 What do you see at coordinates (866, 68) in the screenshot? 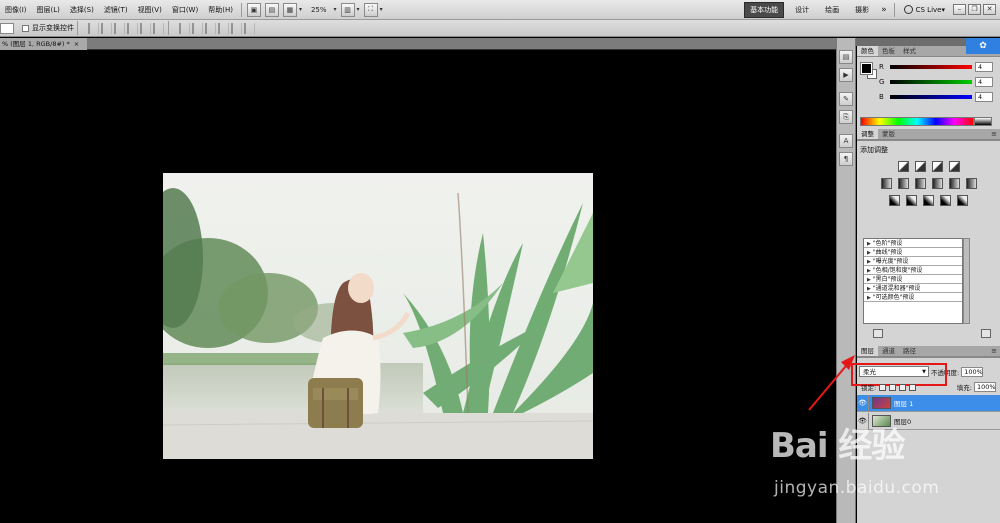
I see `foreground-color-swatch` at bounding box center [866, 68].